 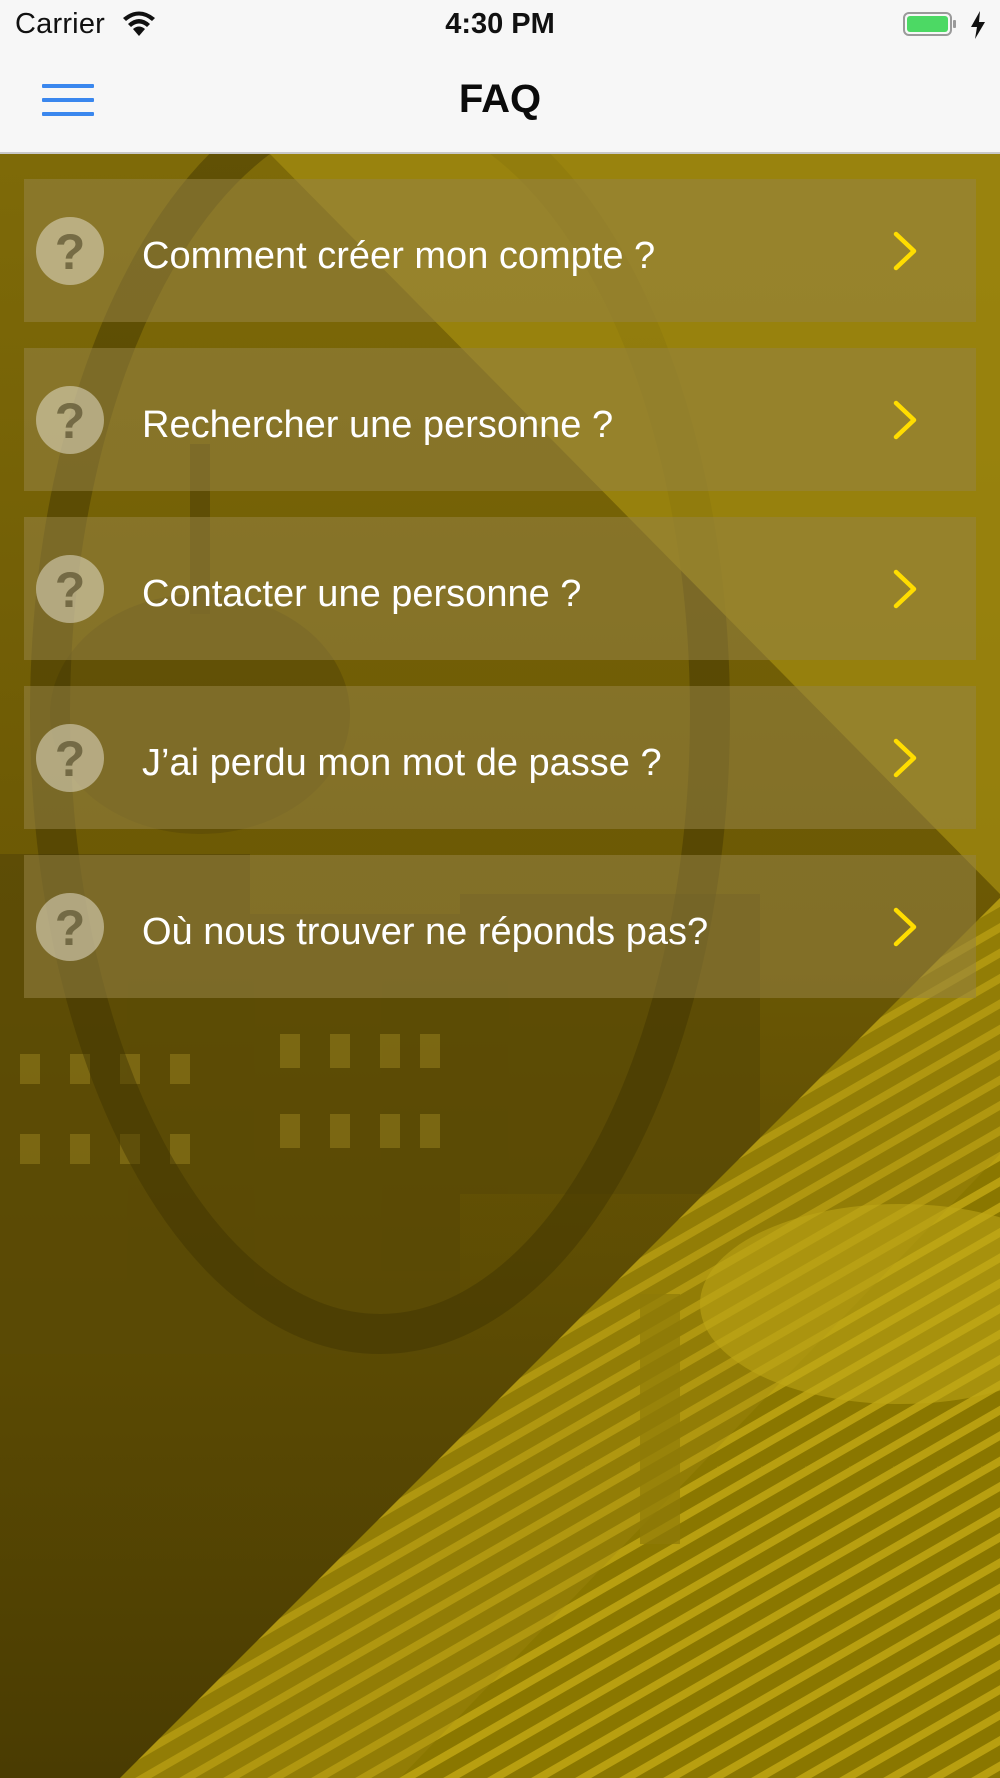 What do you see at coordinates (362, 594) in the screenshot?
I see `faq-item-label: Contacter une personne ?` at bounding box center [362, 594].